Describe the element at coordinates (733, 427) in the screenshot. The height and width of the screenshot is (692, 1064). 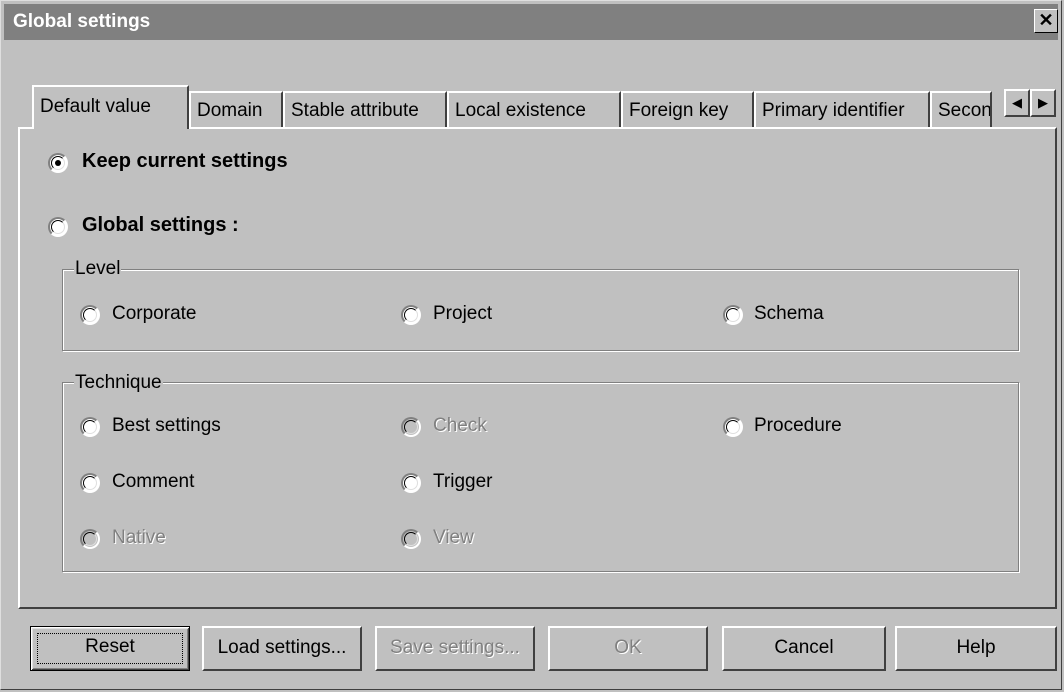
I see `technique-procedure-radio` at that location.